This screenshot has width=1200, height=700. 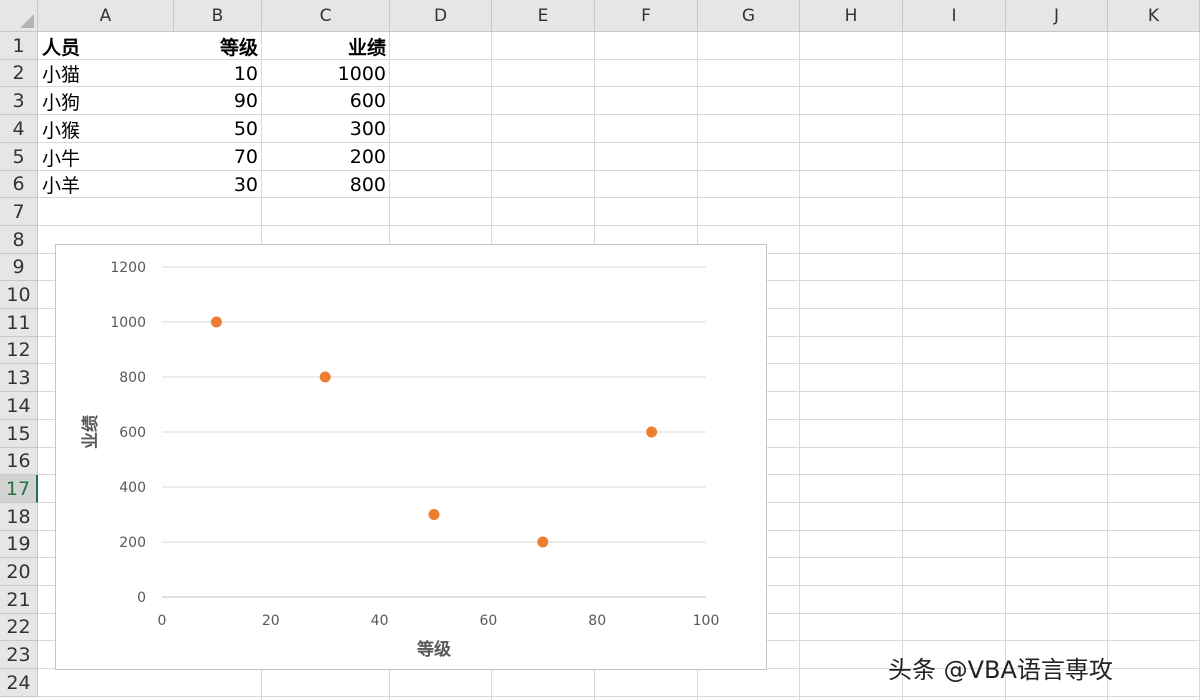 I want to click on cell-c2: 1000, so click(x=326, y=73).